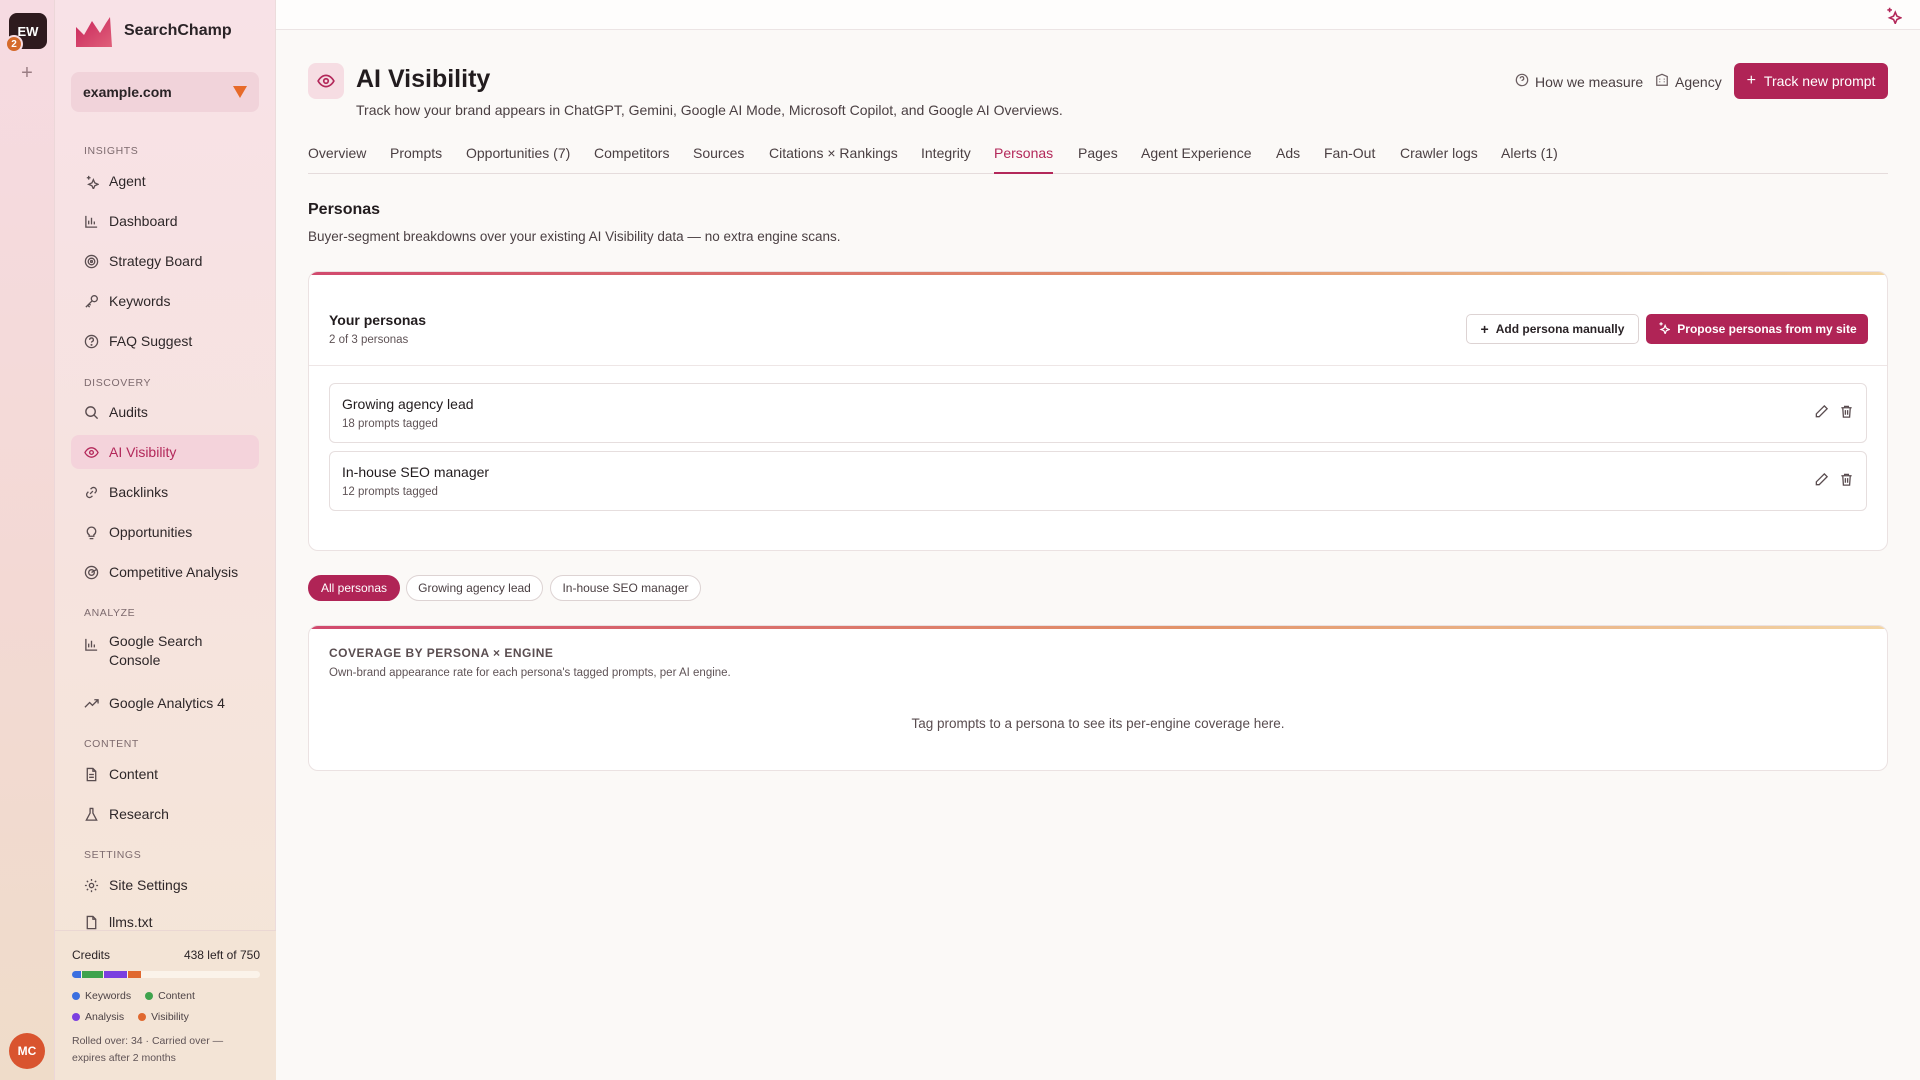 The width and height of the screenshot is (1920, 1080). I want to click on sidebar-item-strategy-board: Strategy Board, so click(165, 261).